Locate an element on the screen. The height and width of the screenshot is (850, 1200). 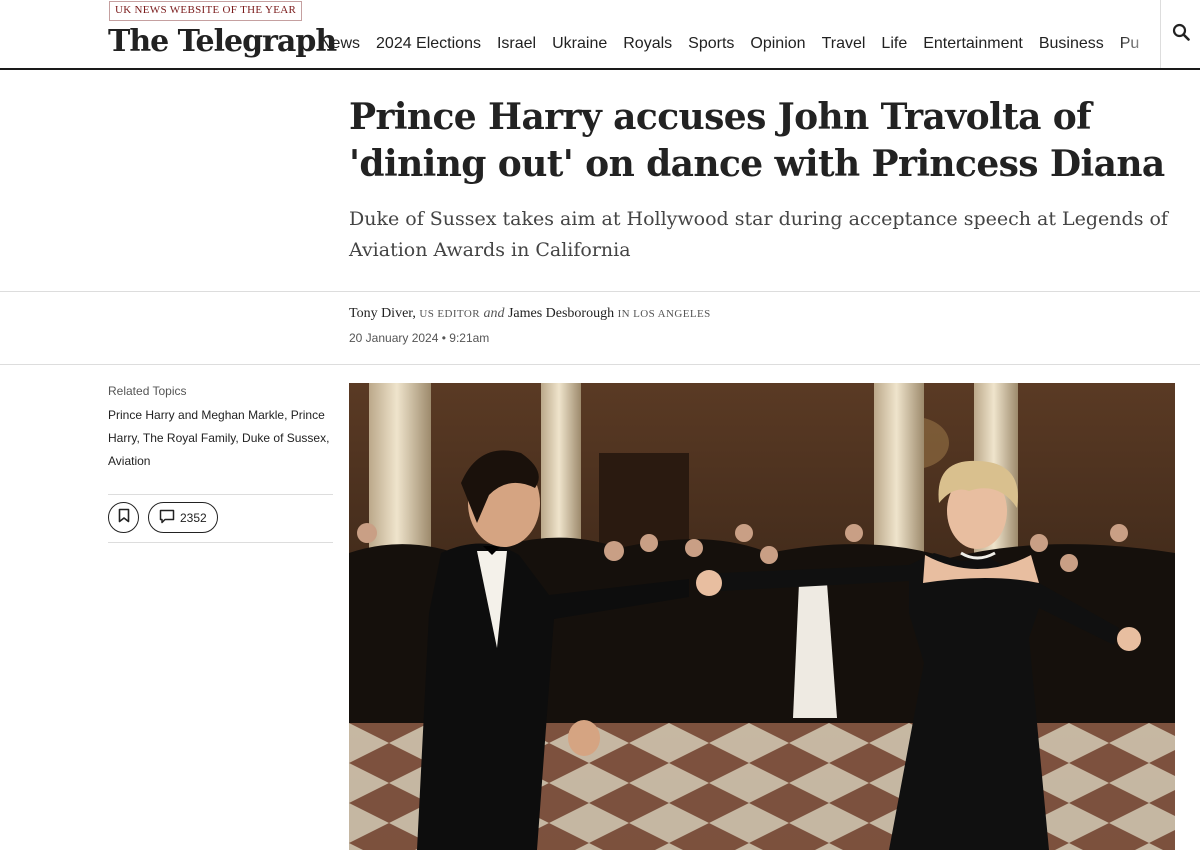
related-topic-link: The Royal Family is located at coordinates (189, 438).